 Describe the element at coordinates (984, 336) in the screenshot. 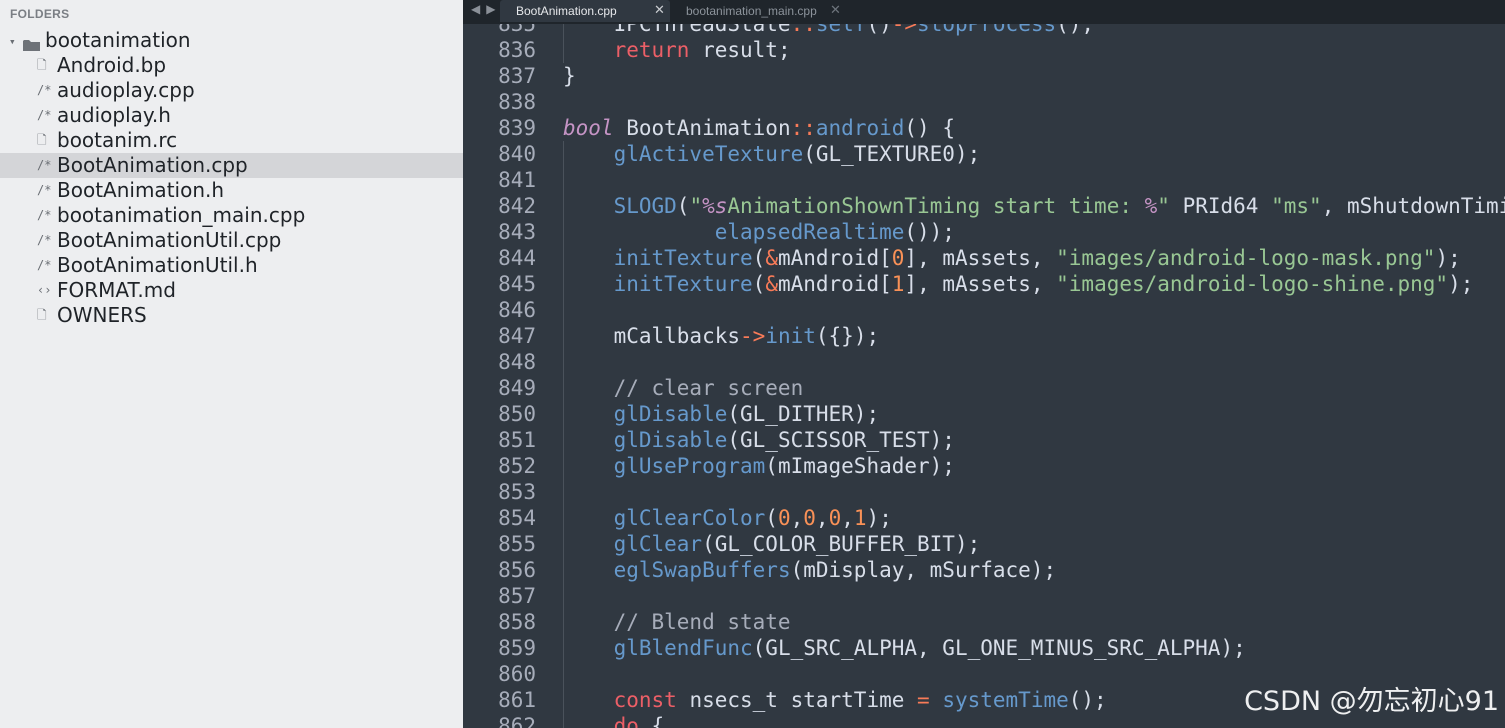

I see `code-line: 847 mCallbacks->init({});` at that location.